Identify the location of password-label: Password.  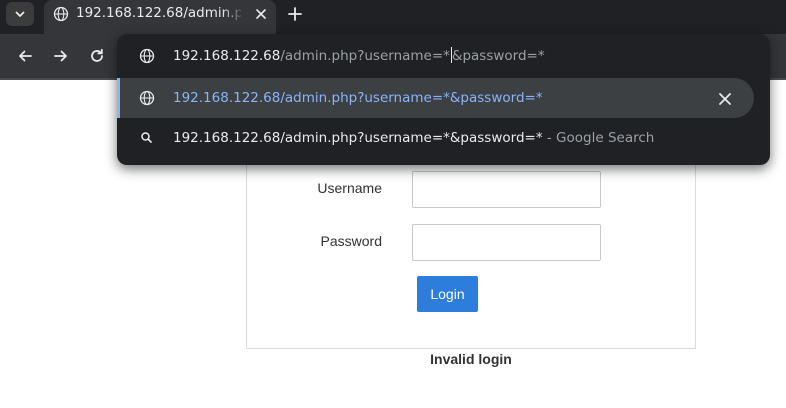
(351, 241).